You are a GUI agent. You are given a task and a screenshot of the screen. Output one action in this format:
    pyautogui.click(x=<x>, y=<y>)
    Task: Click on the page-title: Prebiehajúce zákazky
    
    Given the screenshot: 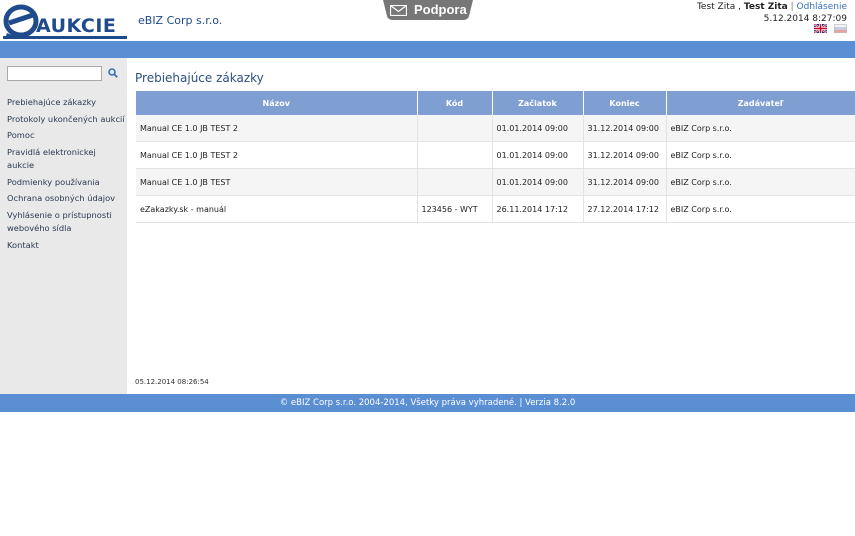 What is the action you would take?
    pyautogui.click(x=199, y=78)
    